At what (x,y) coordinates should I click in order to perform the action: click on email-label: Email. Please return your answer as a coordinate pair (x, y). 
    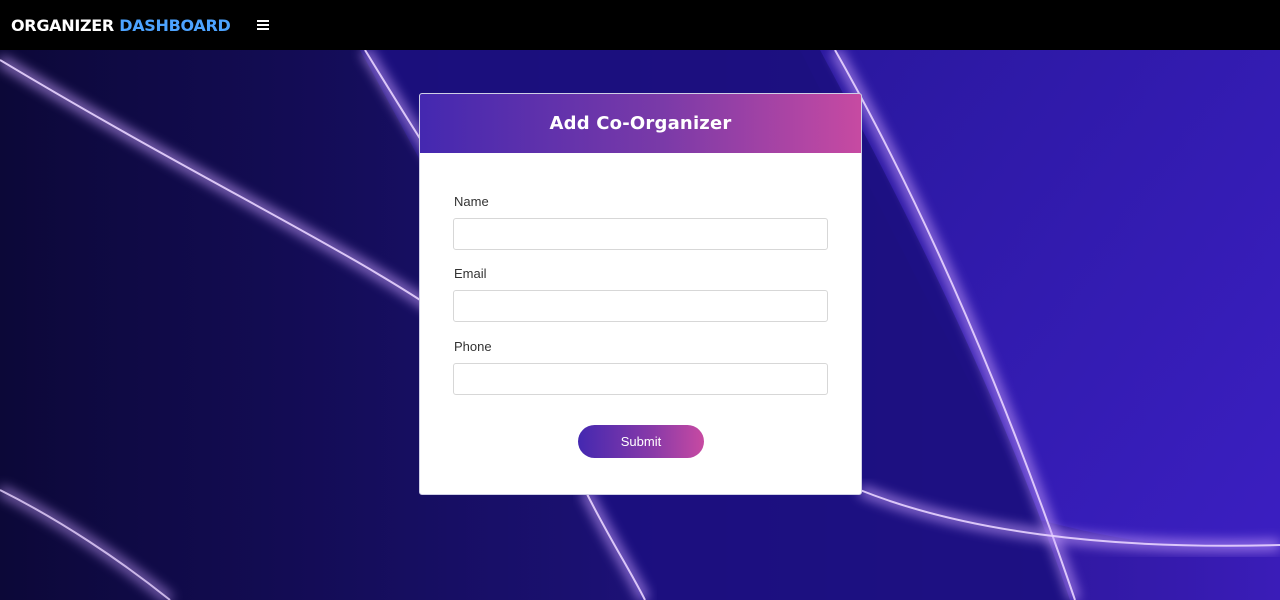
    Looking at the image, I should click on (470, 273).